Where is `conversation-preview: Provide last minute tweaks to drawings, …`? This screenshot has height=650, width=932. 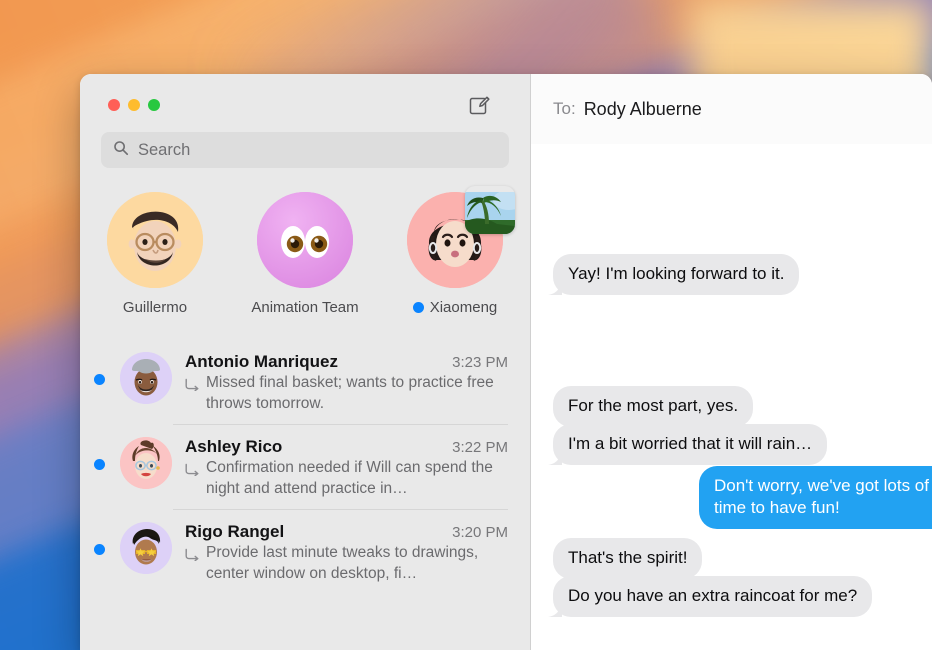
conversation-preview: Provide last minute tweaks to drawings, … is located at coordinates (346, 563).